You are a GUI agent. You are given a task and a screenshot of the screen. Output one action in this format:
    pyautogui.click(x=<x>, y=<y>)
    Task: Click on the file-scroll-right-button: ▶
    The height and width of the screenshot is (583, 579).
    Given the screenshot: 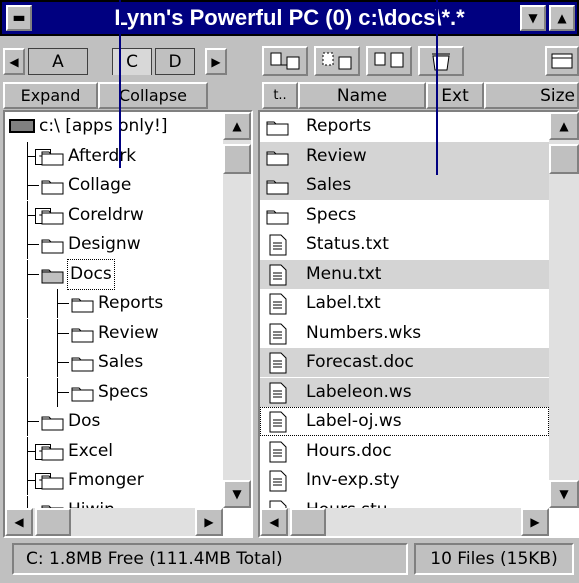 What is the action you would take?
    pyautogui.click(x=535, y=522)
    